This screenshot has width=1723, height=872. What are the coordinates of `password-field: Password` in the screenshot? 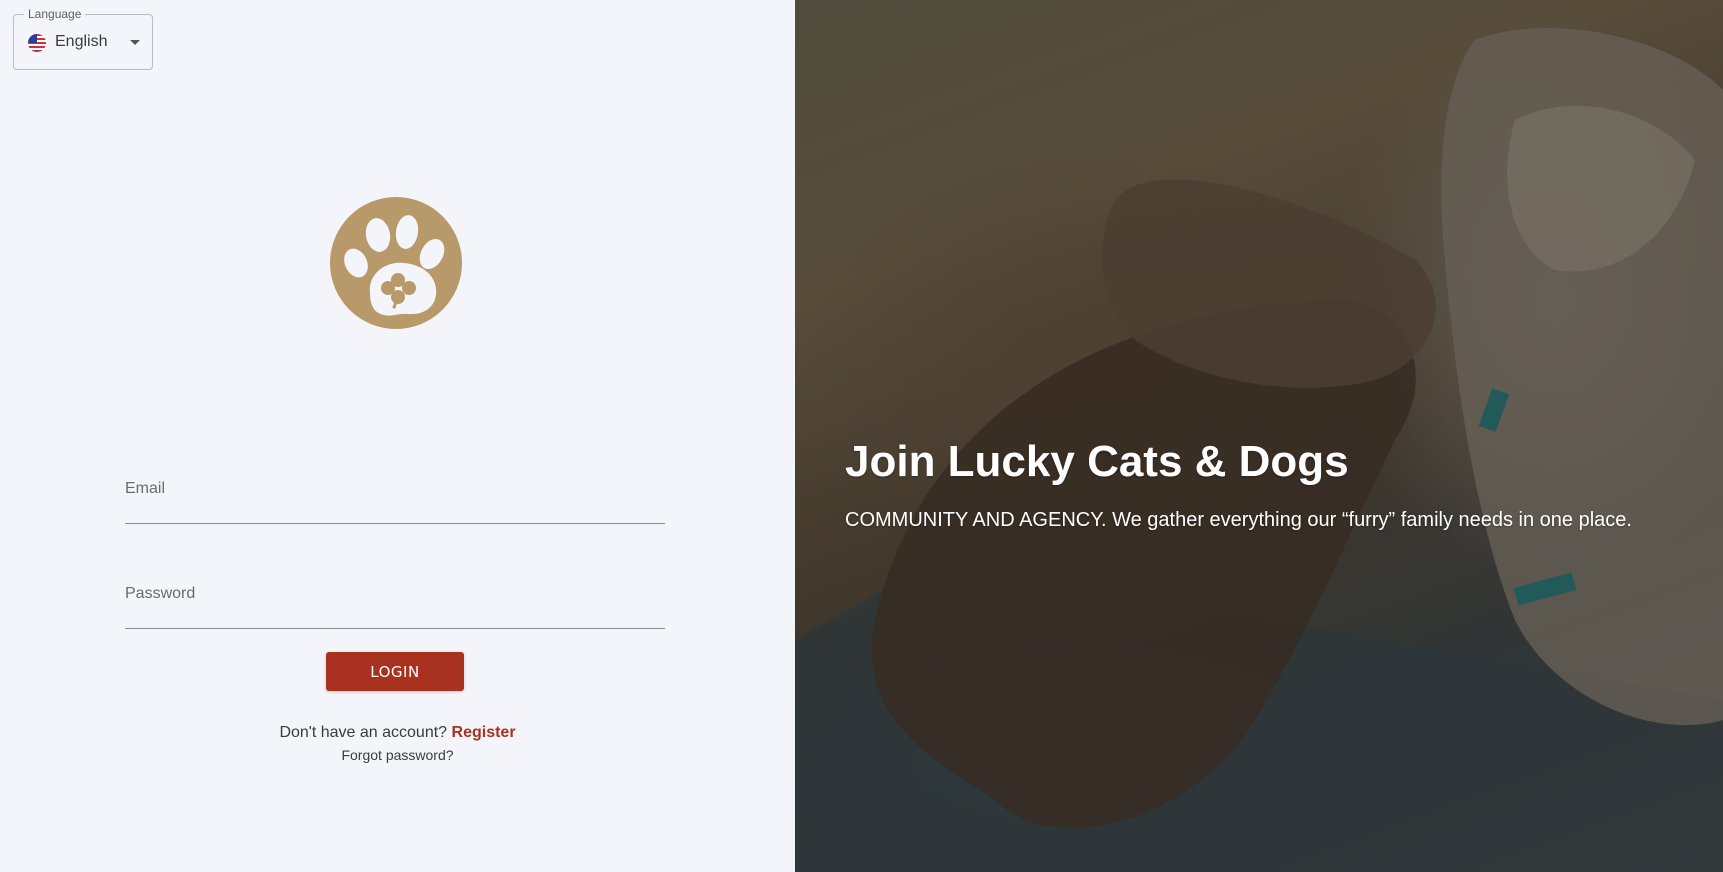 It's located at (395, 601).